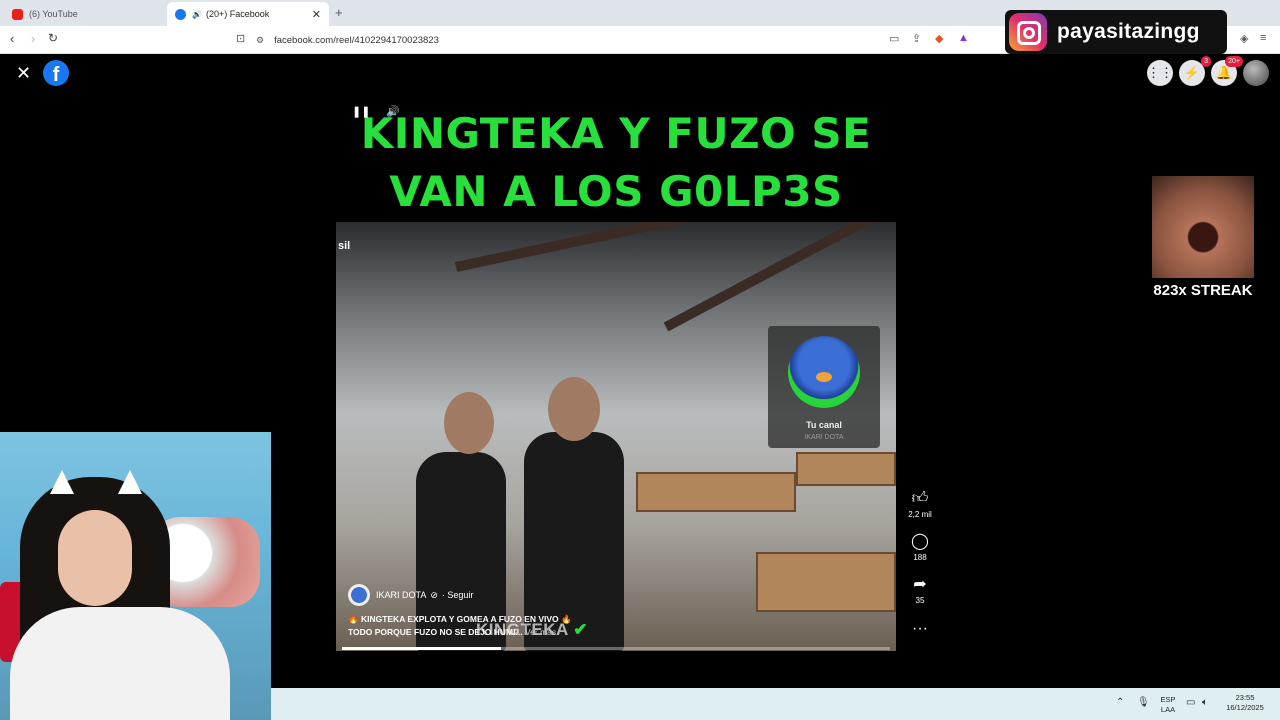  I want to click on channel-avatar, so click(824, 372).